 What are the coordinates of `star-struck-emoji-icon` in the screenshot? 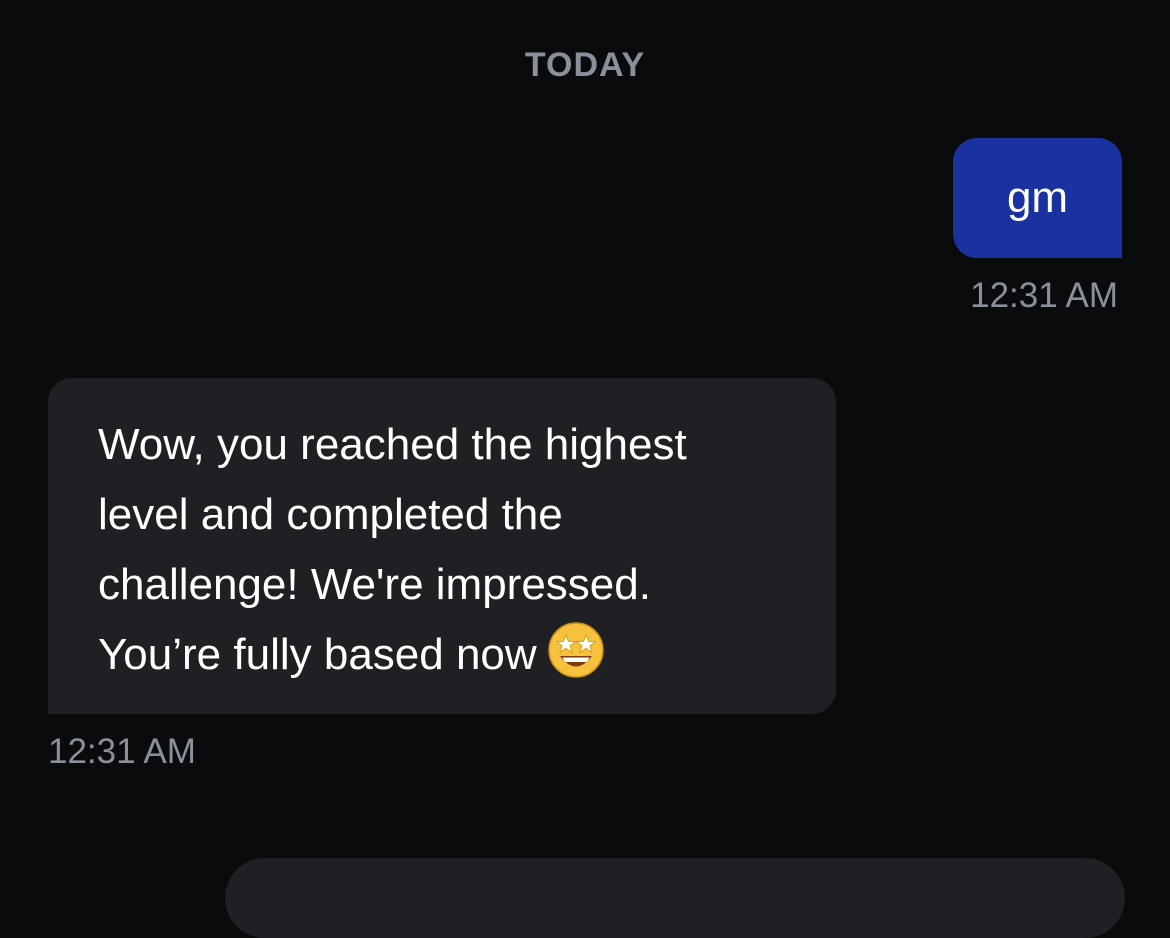 It's located at (576, 650).